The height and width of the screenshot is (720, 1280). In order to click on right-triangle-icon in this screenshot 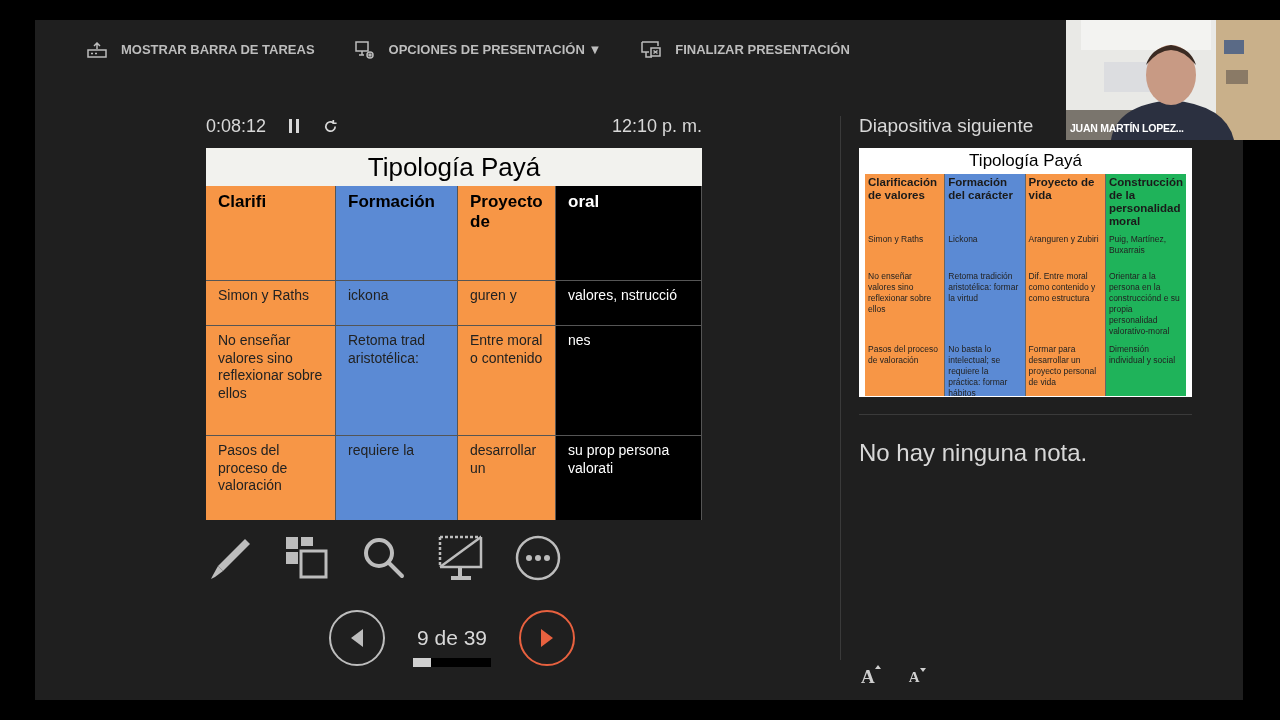, I will do `click(547, 638)`.